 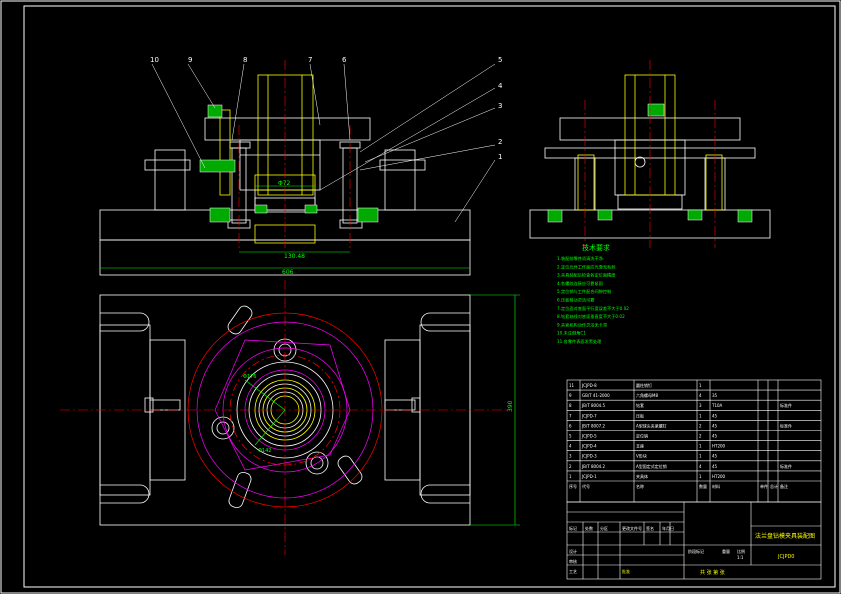 I want to click on dim-pcd-b: Φ142, so click(x=264, y=451).